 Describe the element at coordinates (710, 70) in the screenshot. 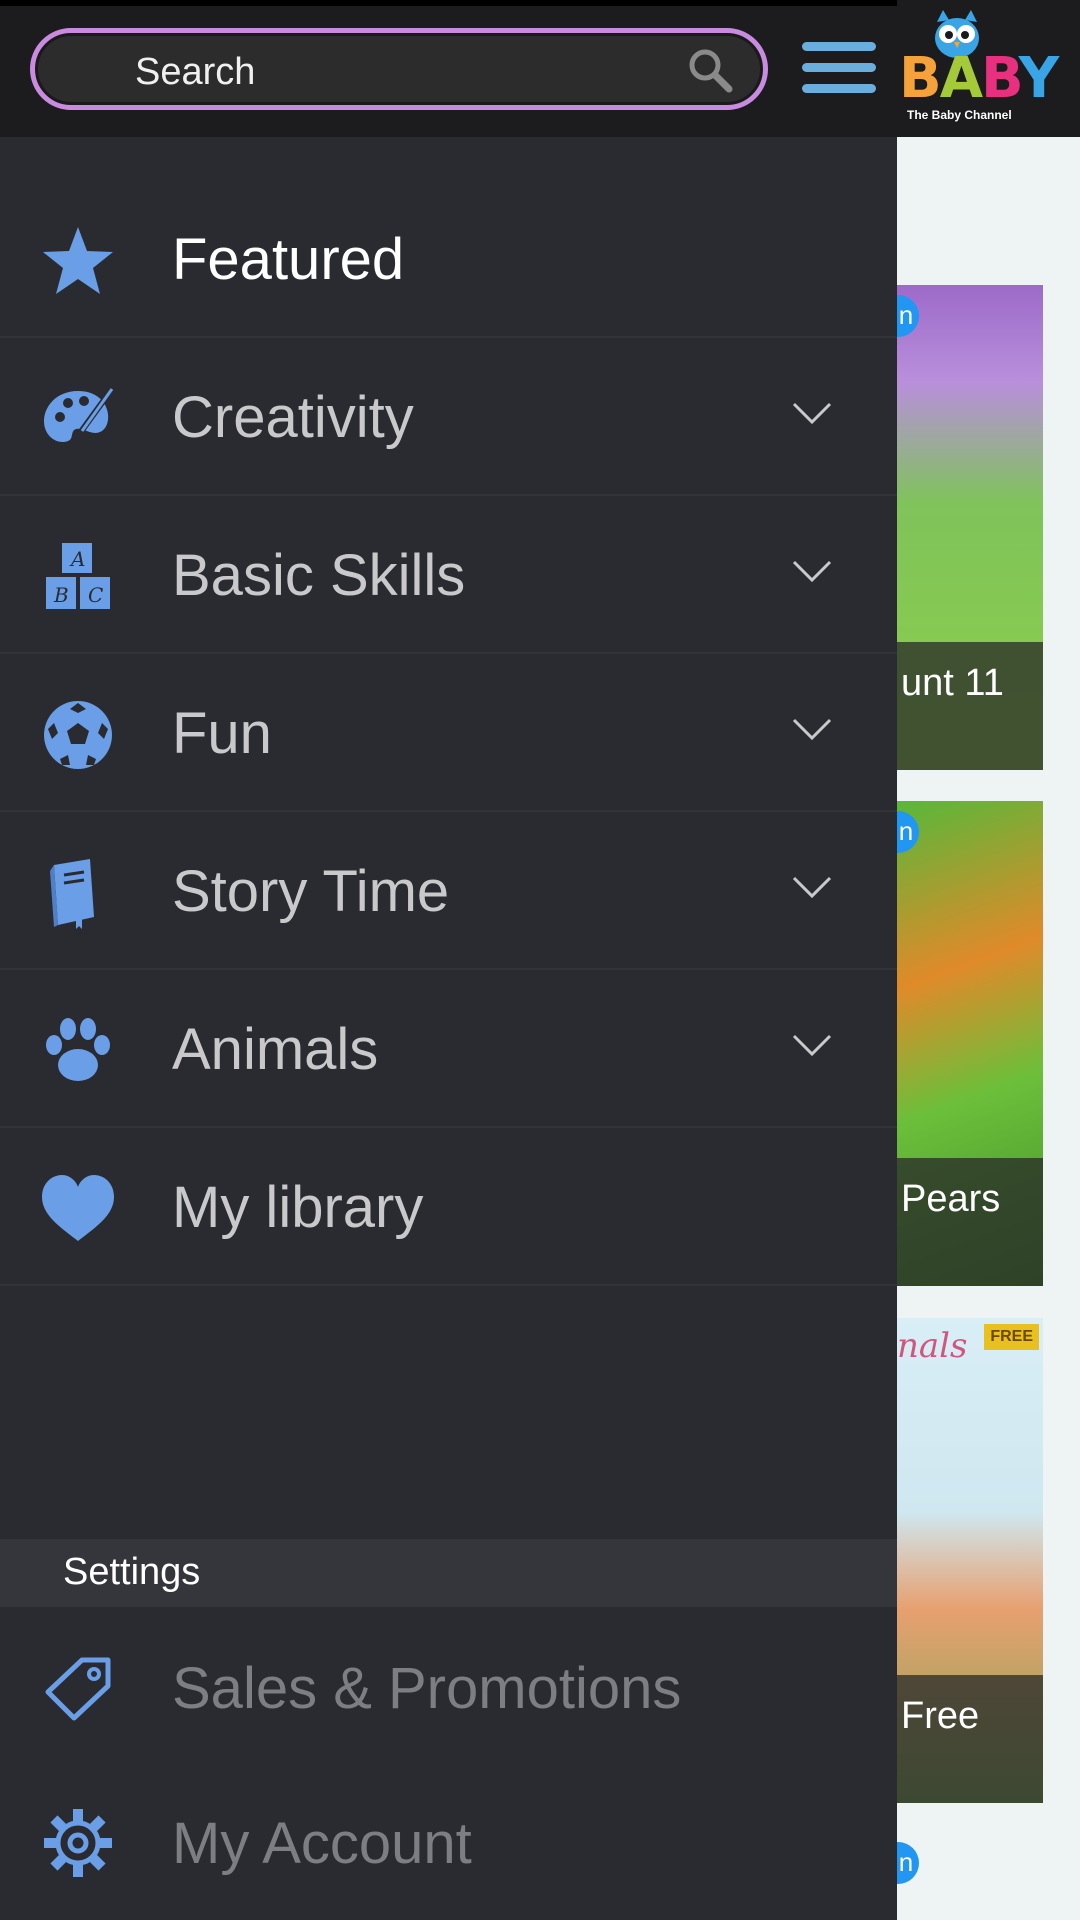

I see `search-icon` at that location.